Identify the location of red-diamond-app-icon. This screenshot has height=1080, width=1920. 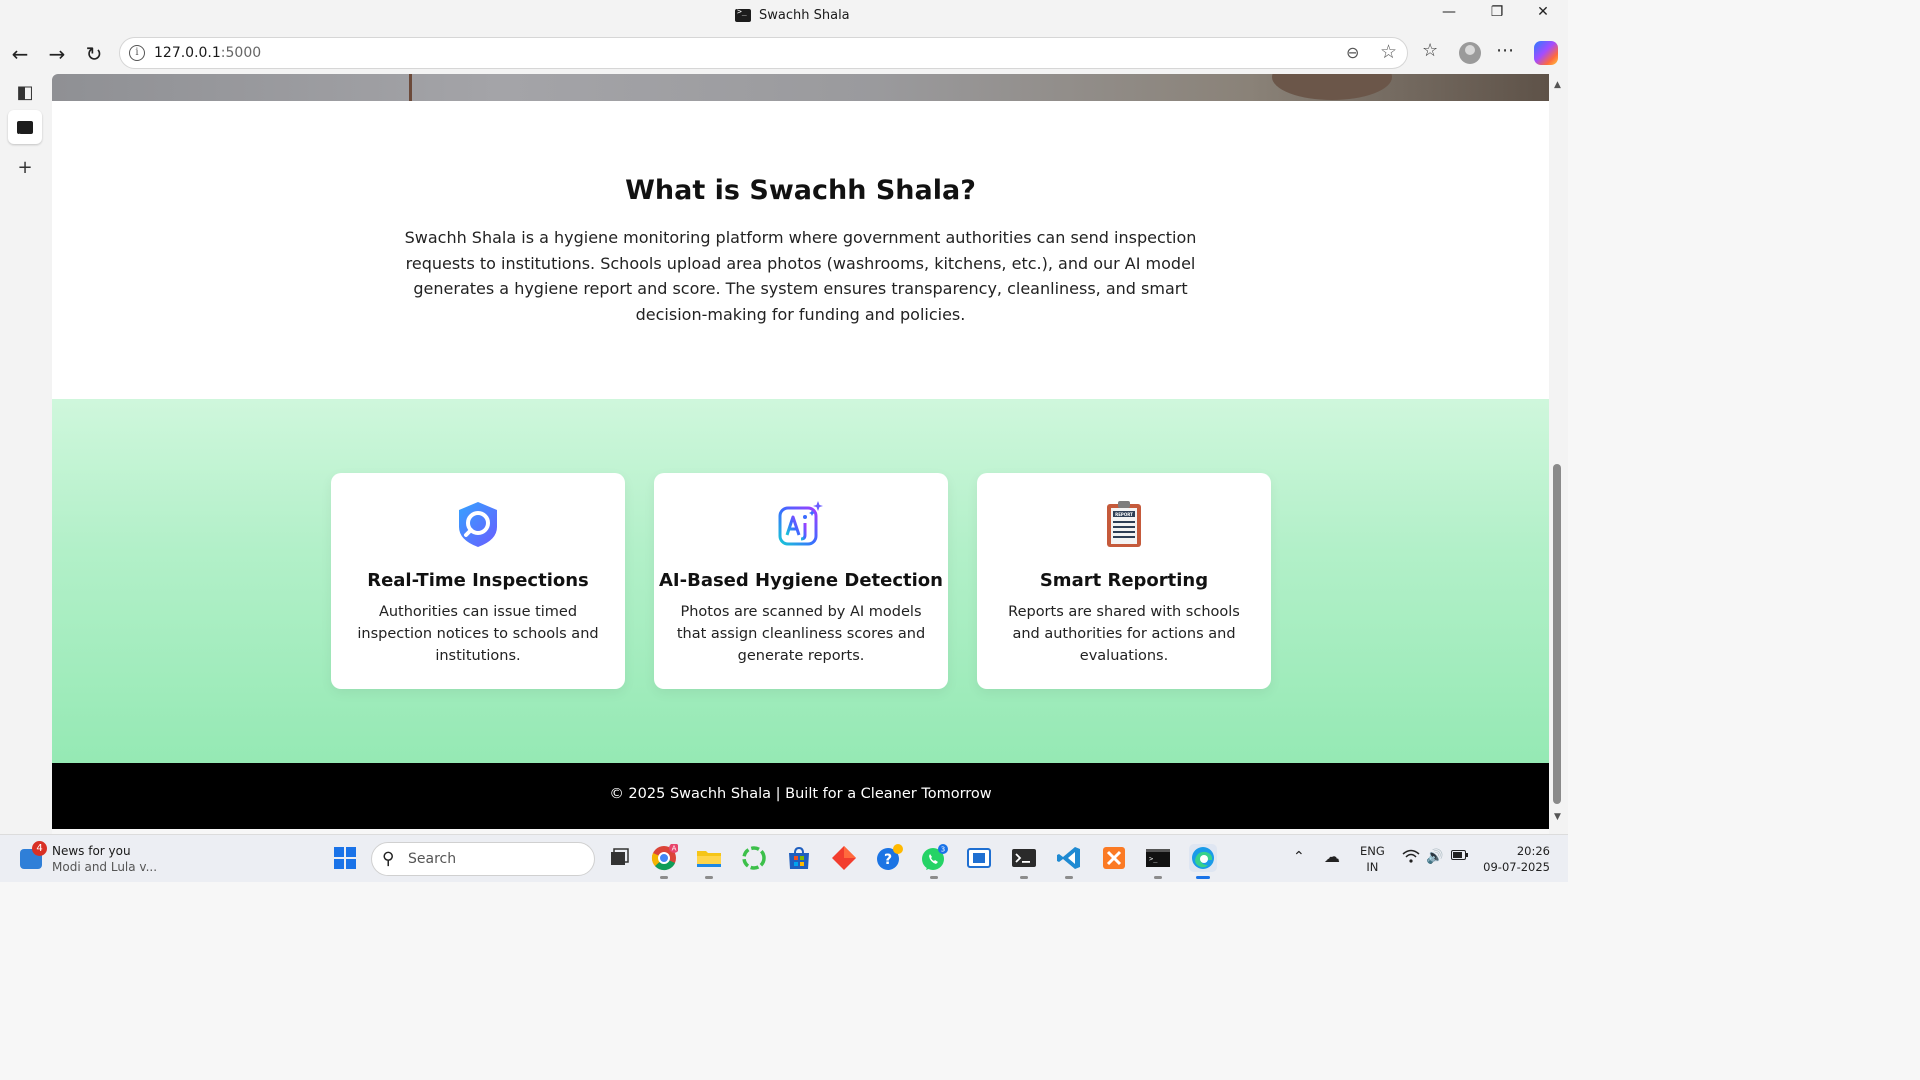
(844, 858).